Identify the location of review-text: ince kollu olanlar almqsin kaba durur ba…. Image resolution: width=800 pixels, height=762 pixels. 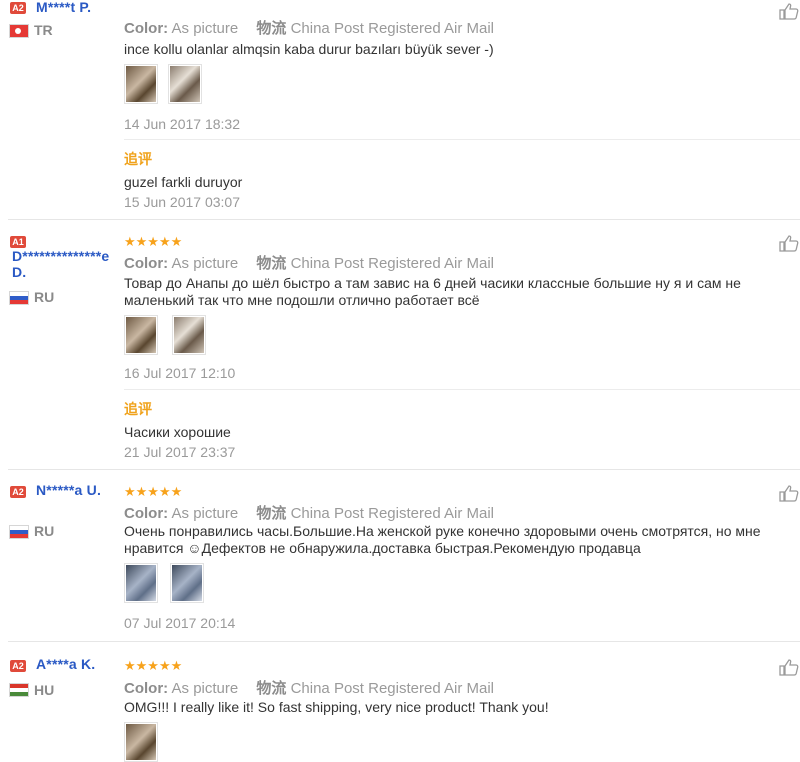
(309, 49).